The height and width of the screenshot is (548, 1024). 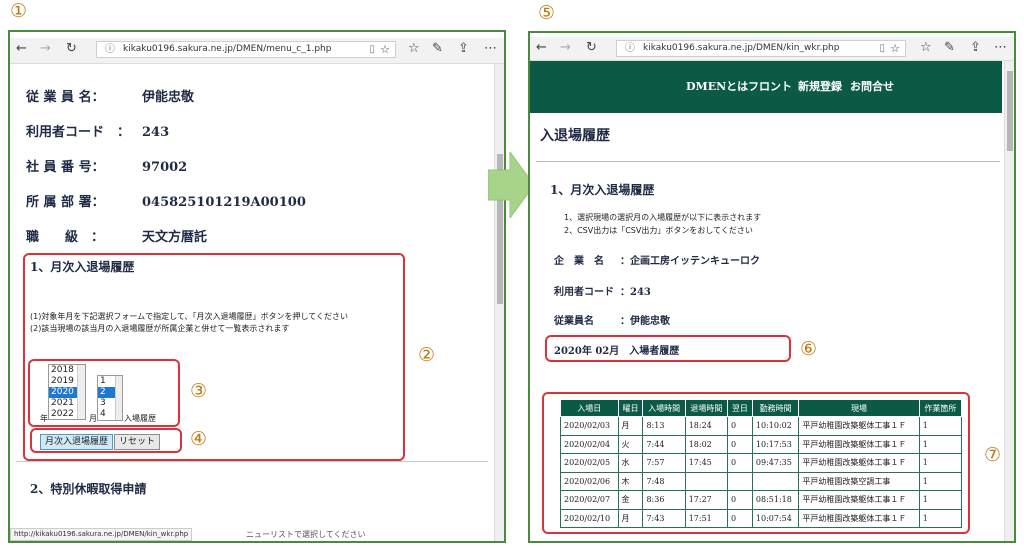 I want to click on info-row-employee-no: 社 員 番 号： 97002, so click(x=166, y=167).